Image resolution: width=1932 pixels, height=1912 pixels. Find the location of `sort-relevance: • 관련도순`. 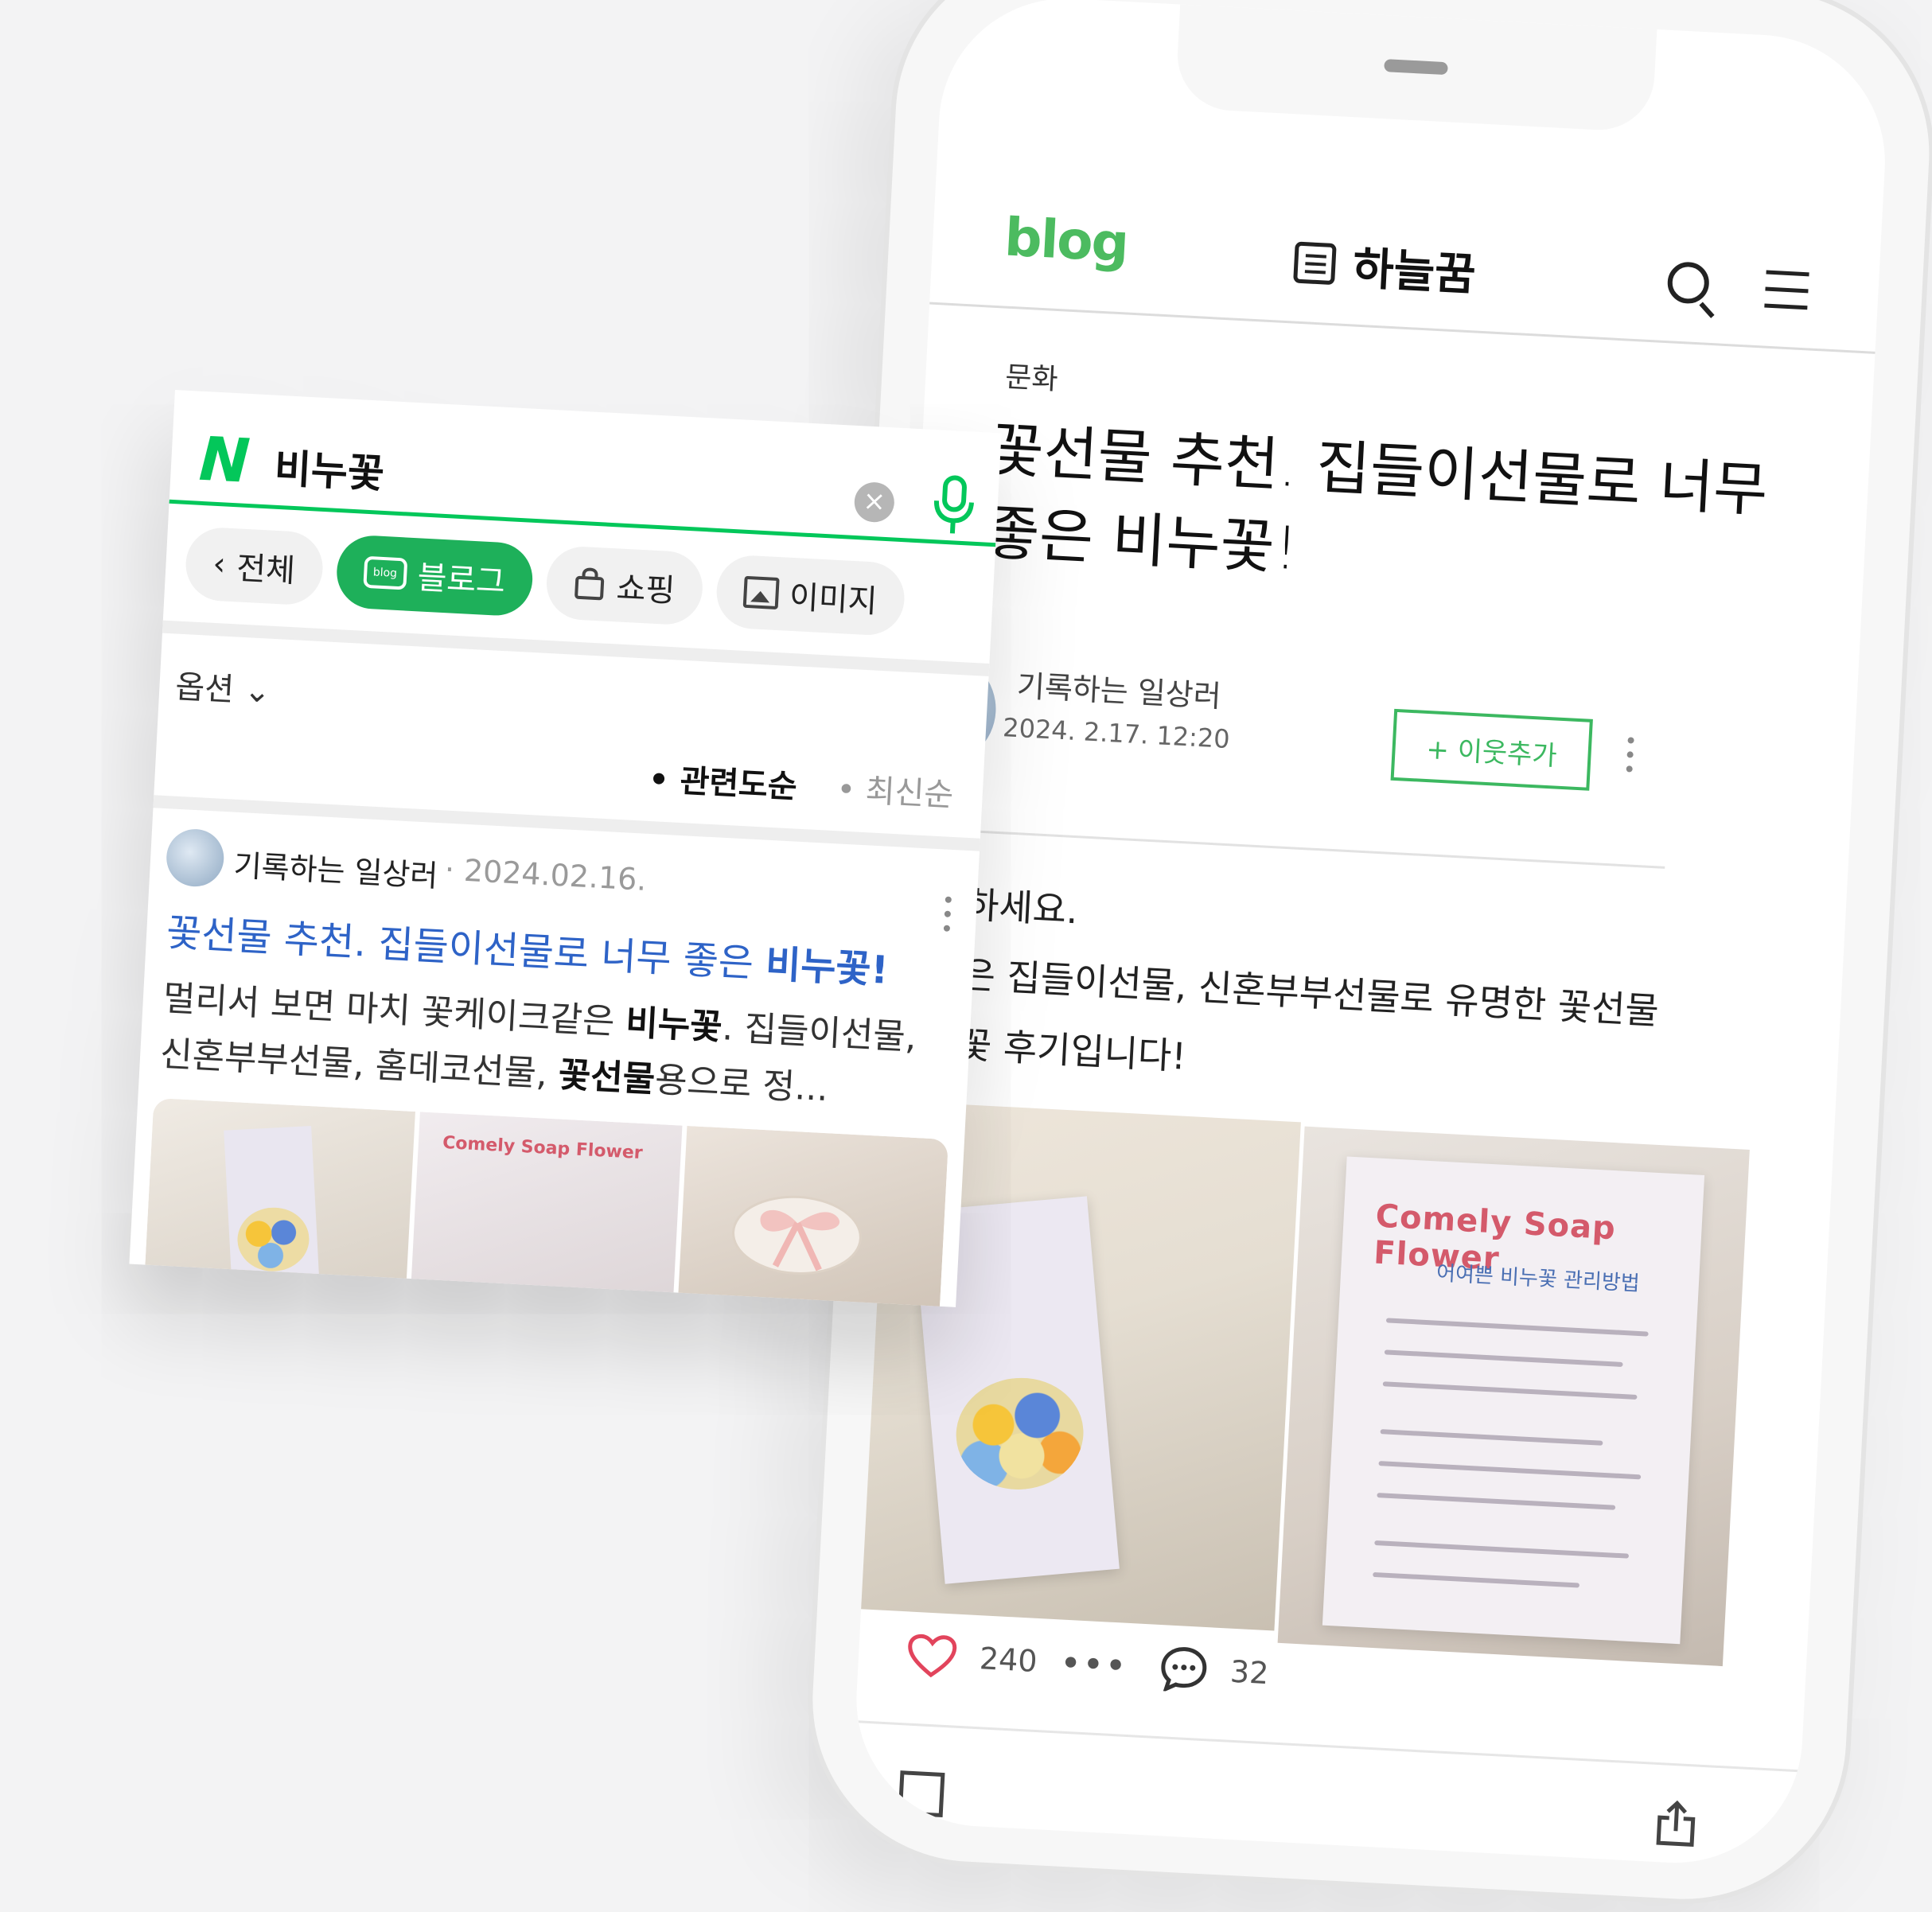

sort-relevance: • 관련도순 is located at coordinates (723, 781).